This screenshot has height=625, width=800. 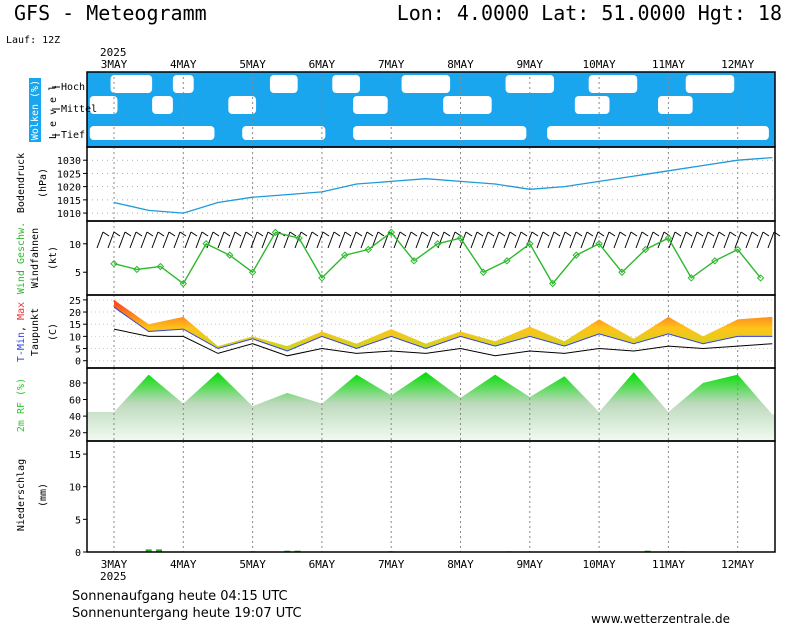 What do you see at coordinates (75, 313) in the screenshot?
I see `temp-tick-label: 20` at bounding box center [75, 313].